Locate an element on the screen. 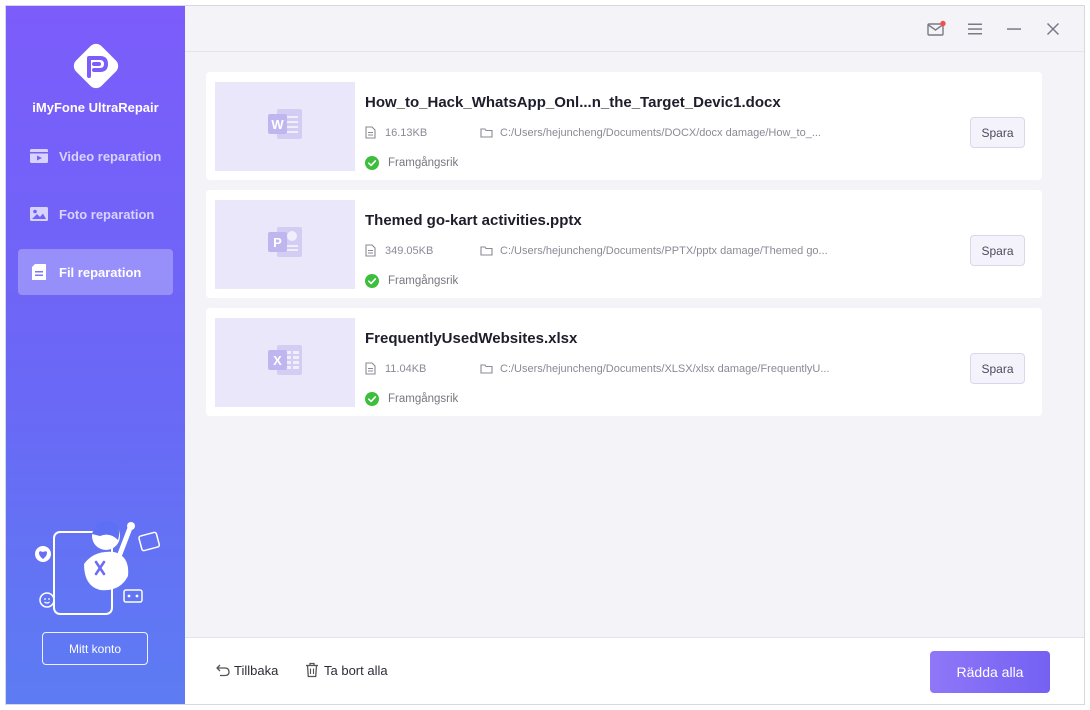  file-thumbnail: W is located at coordinates (285, 126).